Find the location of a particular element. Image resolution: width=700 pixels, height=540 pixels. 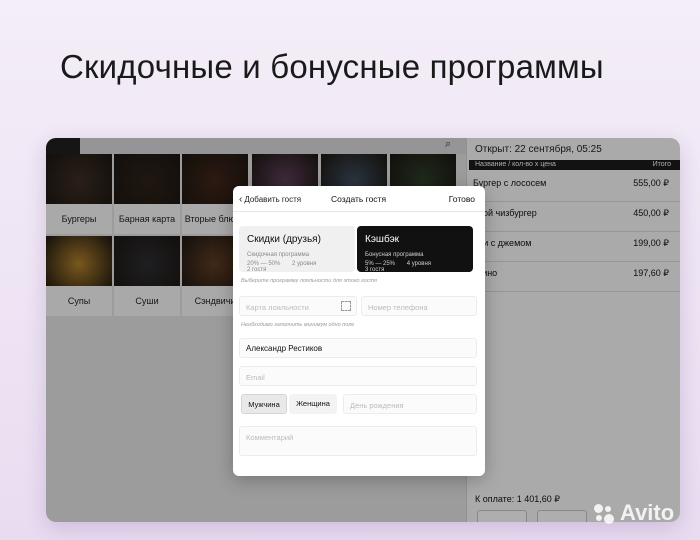

loyalty-card-placeholder: Карта лояльности is located at coordinates (277, 307).